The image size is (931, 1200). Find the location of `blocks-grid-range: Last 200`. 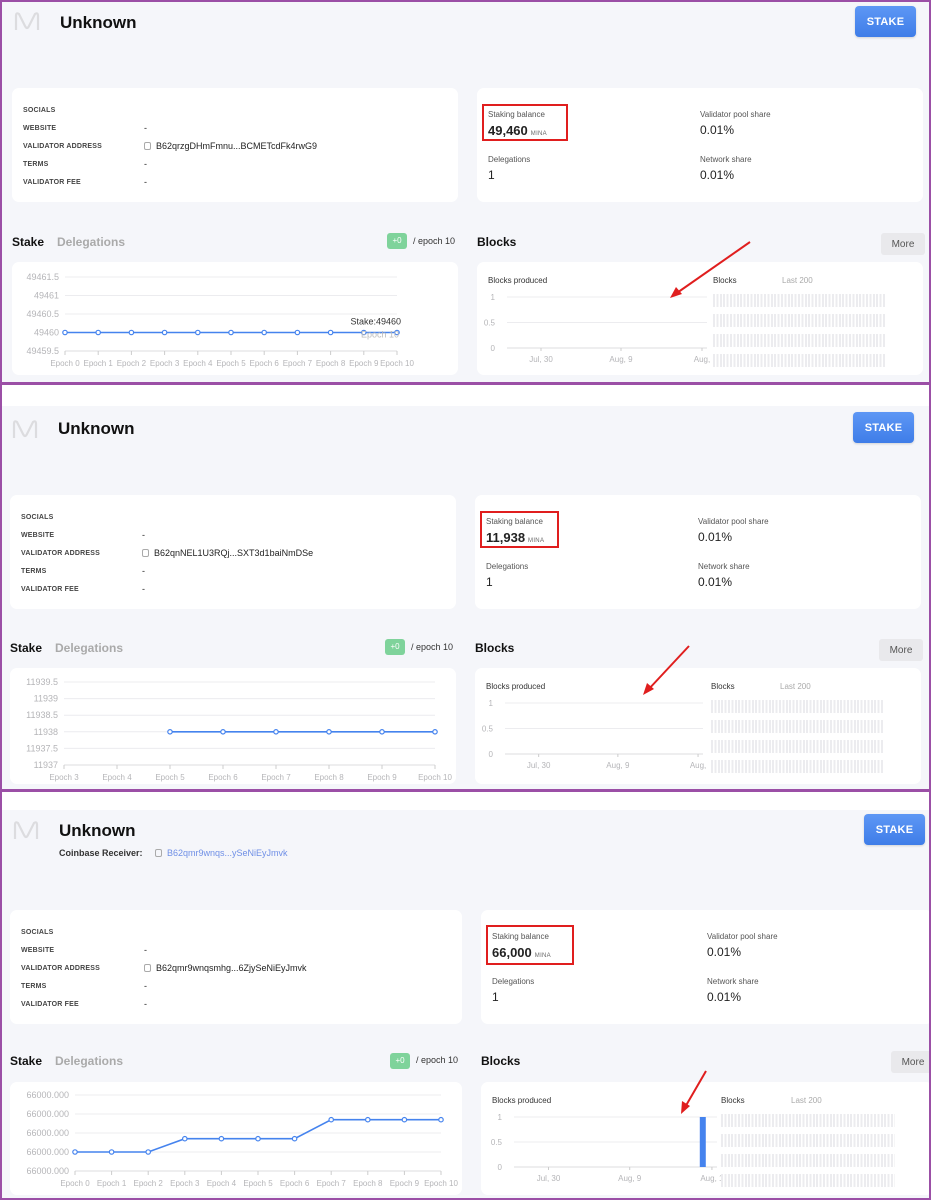

blocks-grid-range: Last 200 is located at coordinates (795, 686).